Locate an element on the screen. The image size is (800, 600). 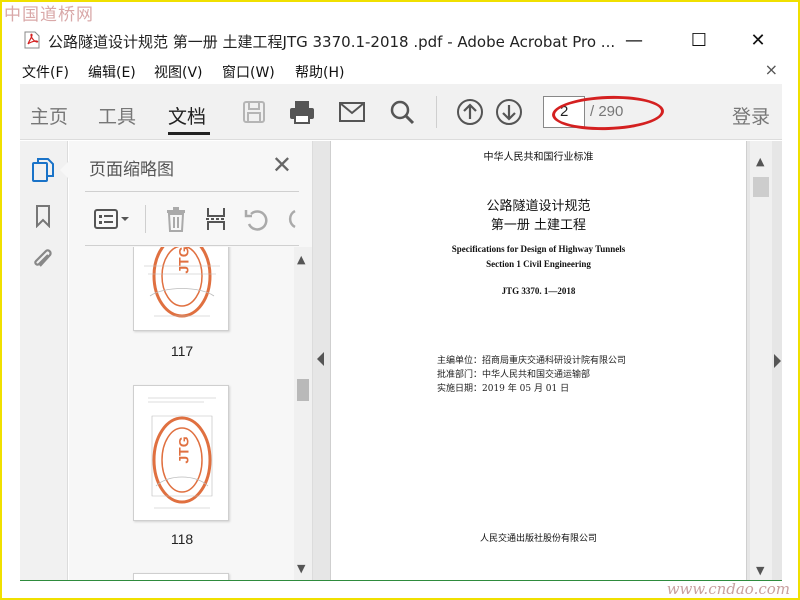
thumbnail-scrollbar: ▲ ▼ is located at coordinates (303, 414).